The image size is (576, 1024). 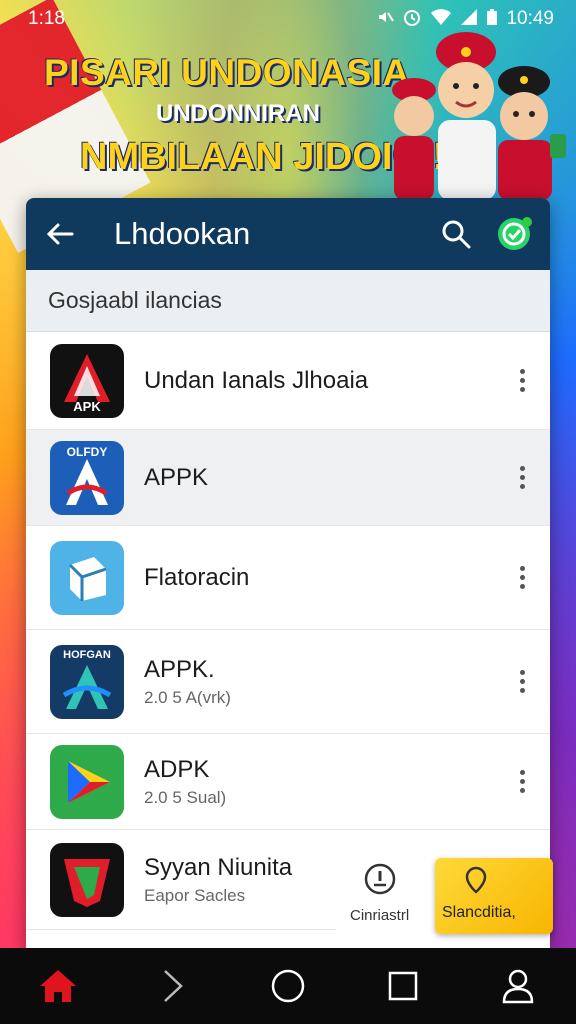 I want to click on banner-title: PISARI UNDONASIA, so click(x=227, y=72).